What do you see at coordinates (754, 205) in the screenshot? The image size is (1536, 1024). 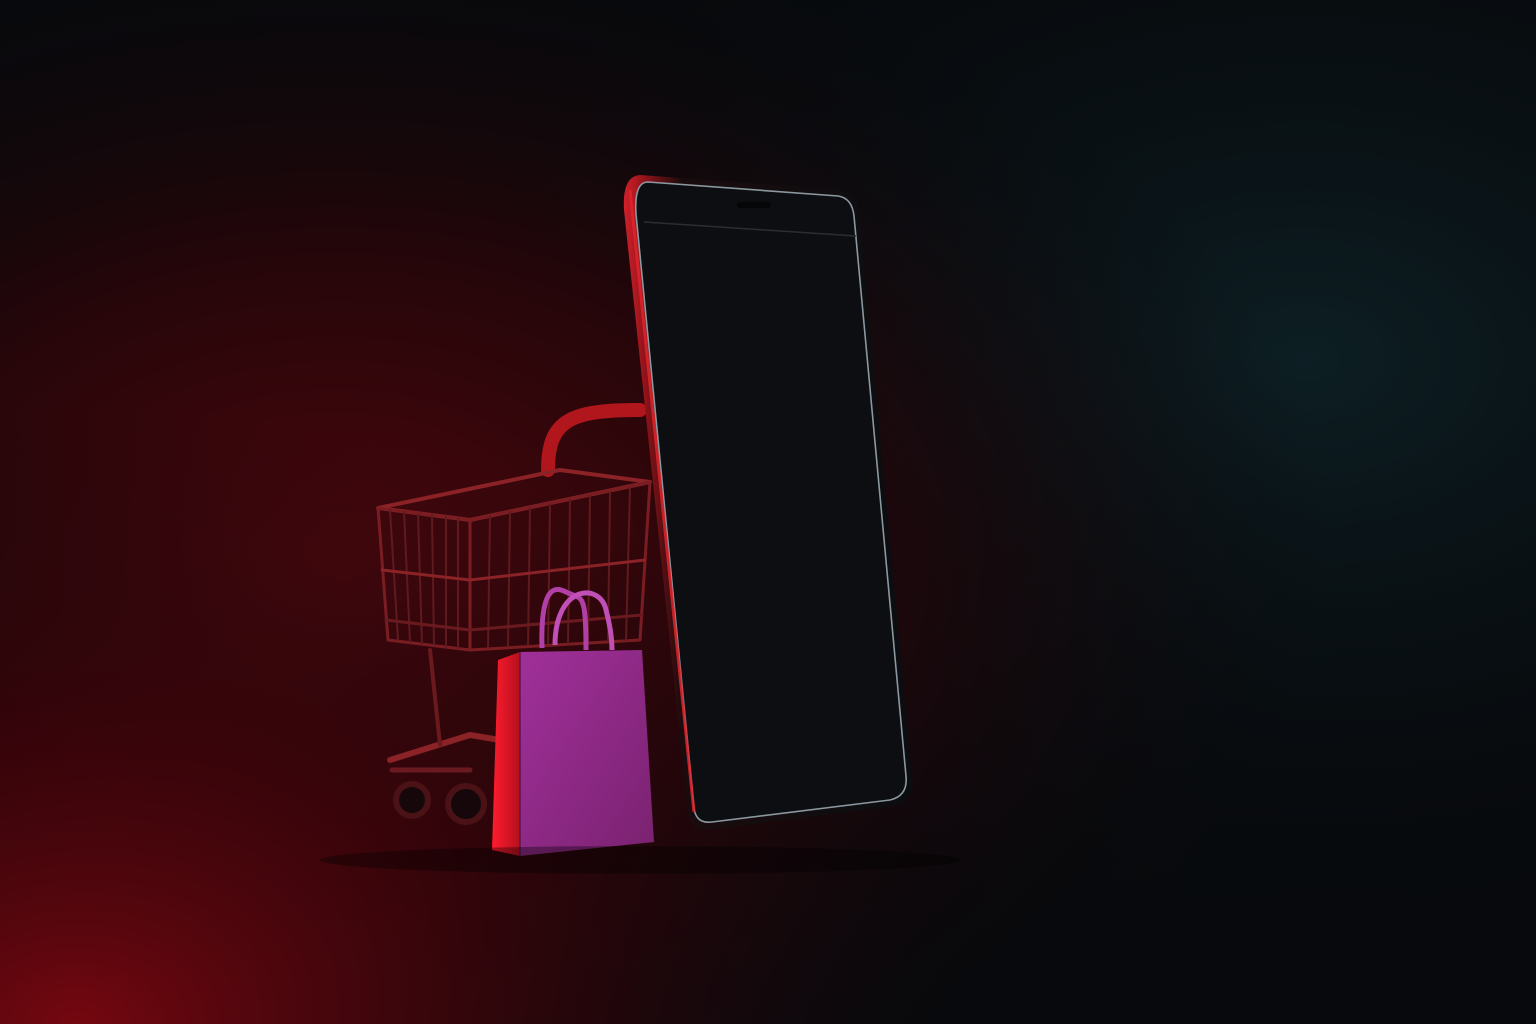 I see `phone-speaker-icon` at bounding box center [754, 205].